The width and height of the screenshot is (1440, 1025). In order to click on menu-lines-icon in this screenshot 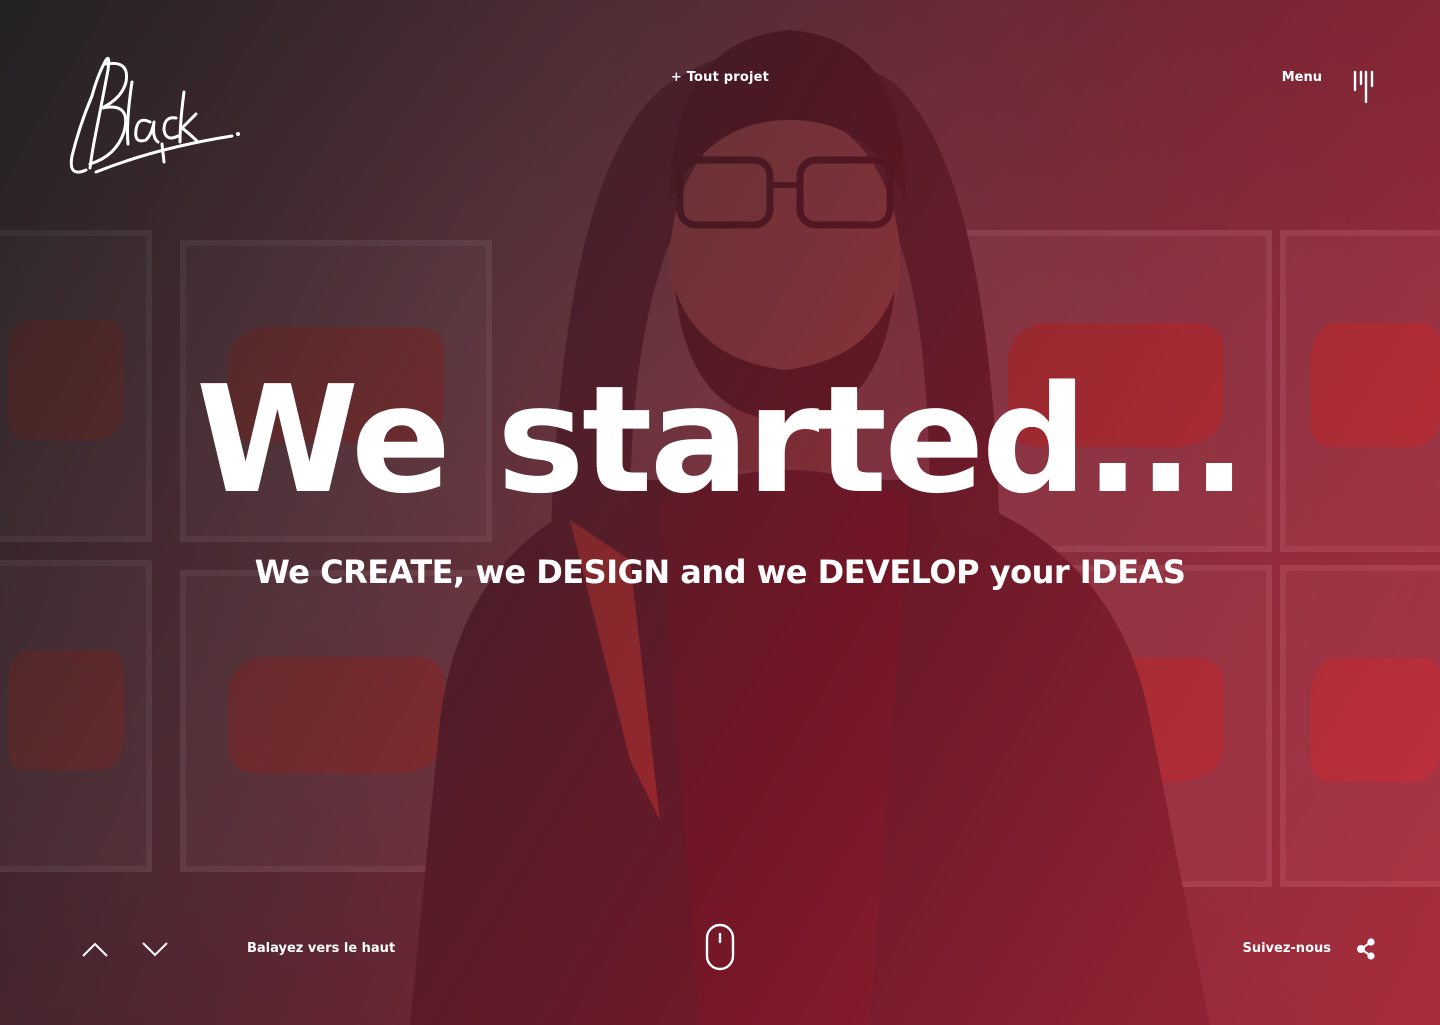, I will do `click(1364, 87)`.